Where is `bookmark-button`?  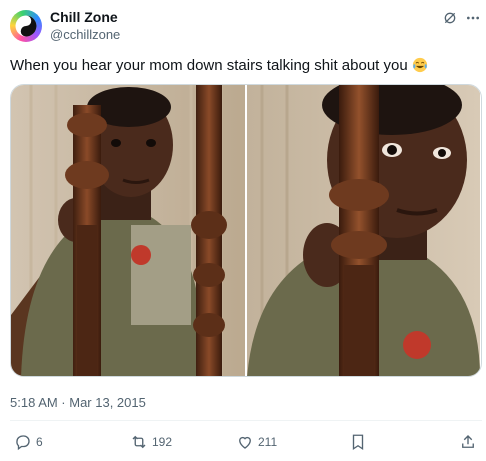 bookmark-button is located at coordinates (358, 442).